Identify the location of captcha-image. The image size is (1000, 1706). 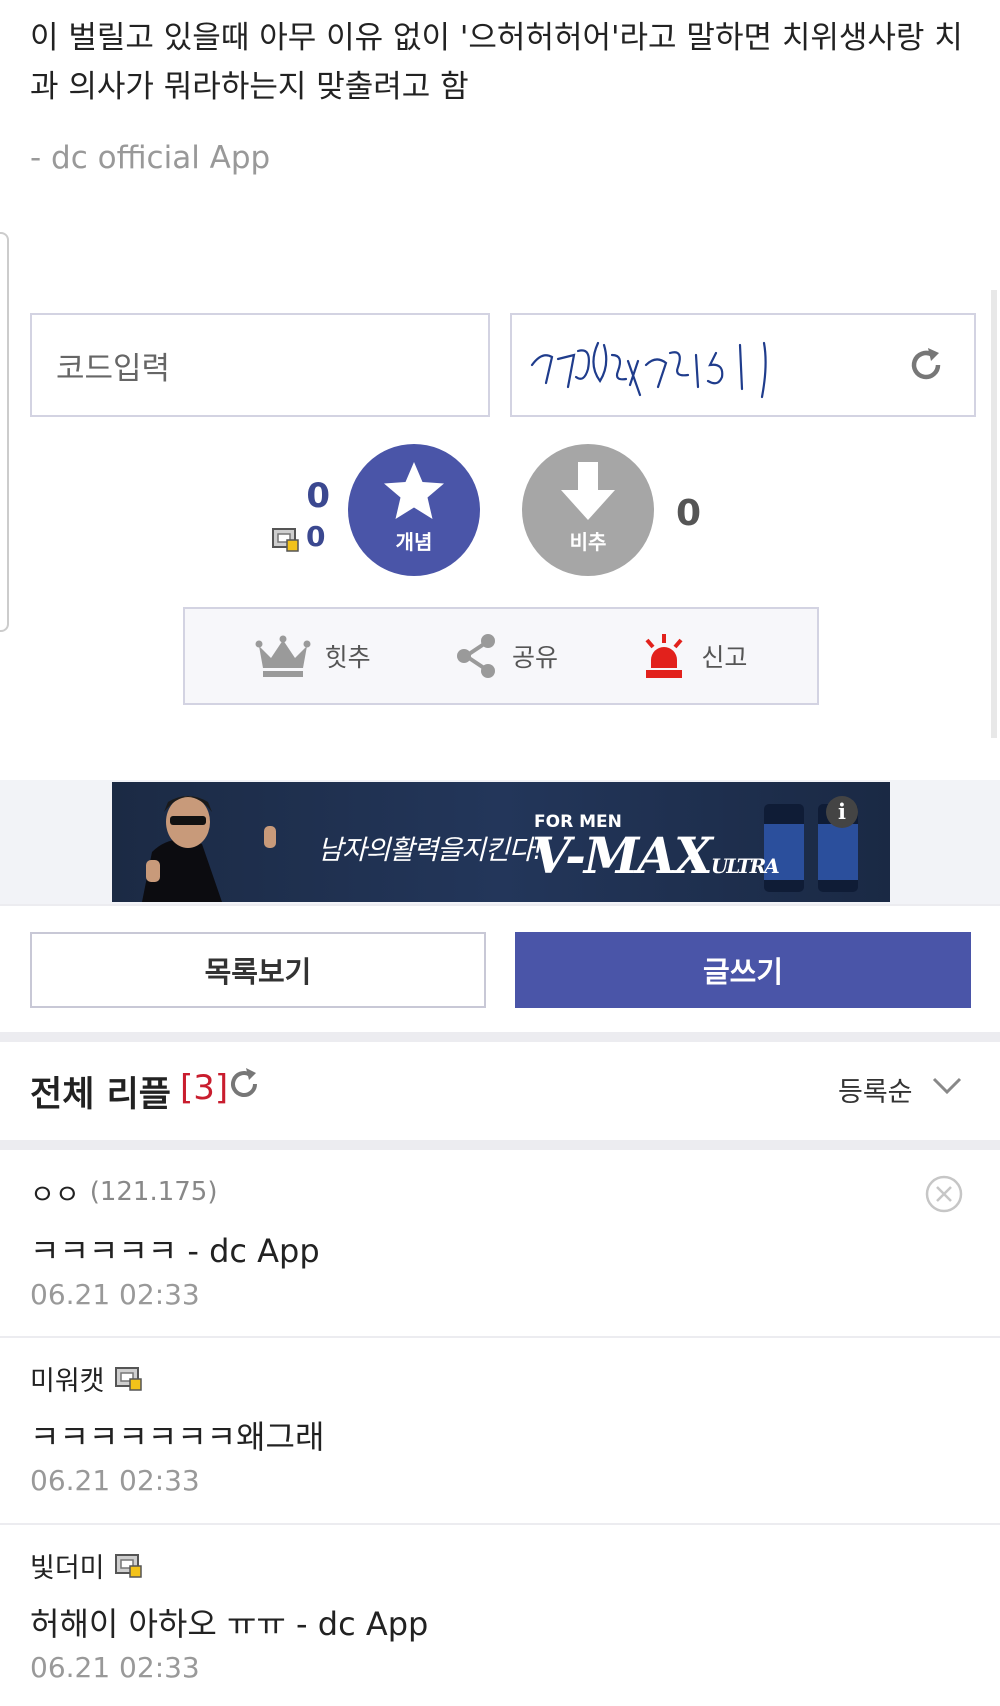
(648, 370).